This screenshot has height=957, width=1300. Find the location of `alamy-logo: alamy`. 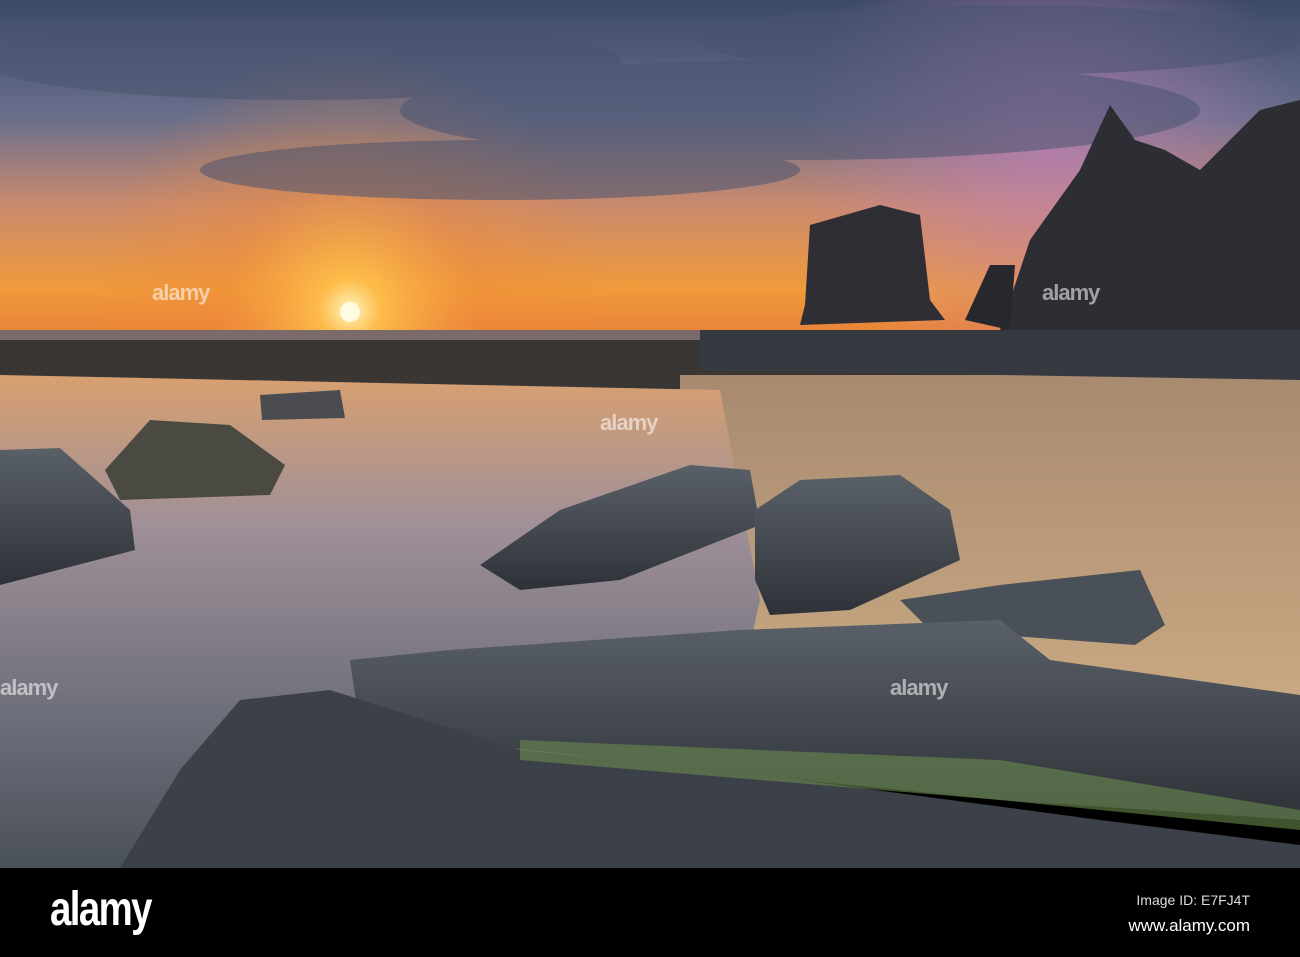

alamy-logo: alamy is located at coordinates (101, 909).